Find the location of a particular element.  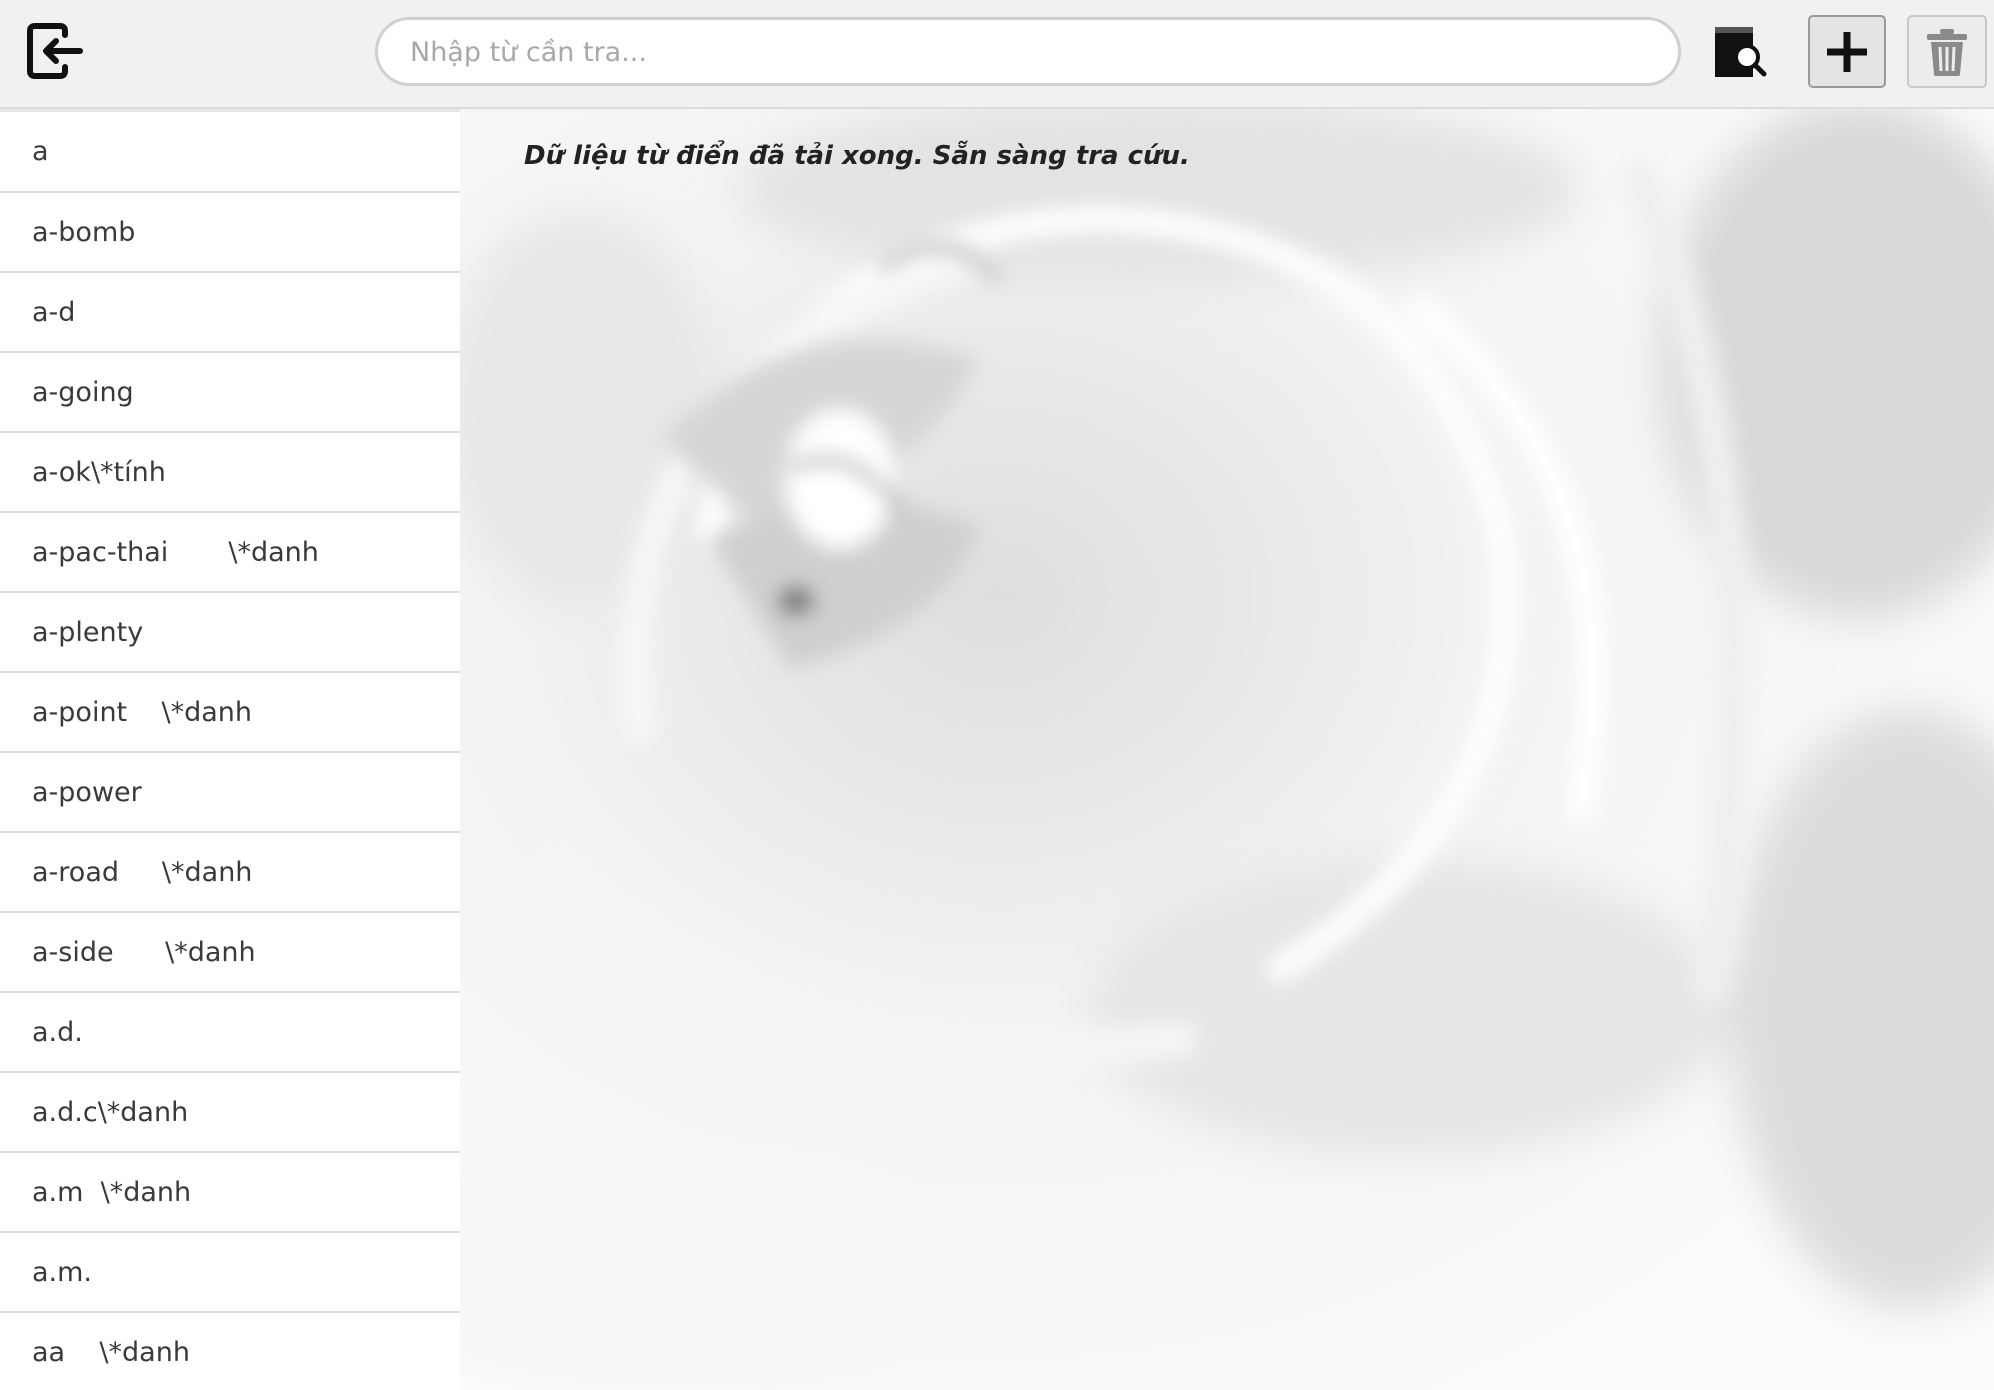

list-item: a-pac-thai \*danh is located at coordinates (230, 553).